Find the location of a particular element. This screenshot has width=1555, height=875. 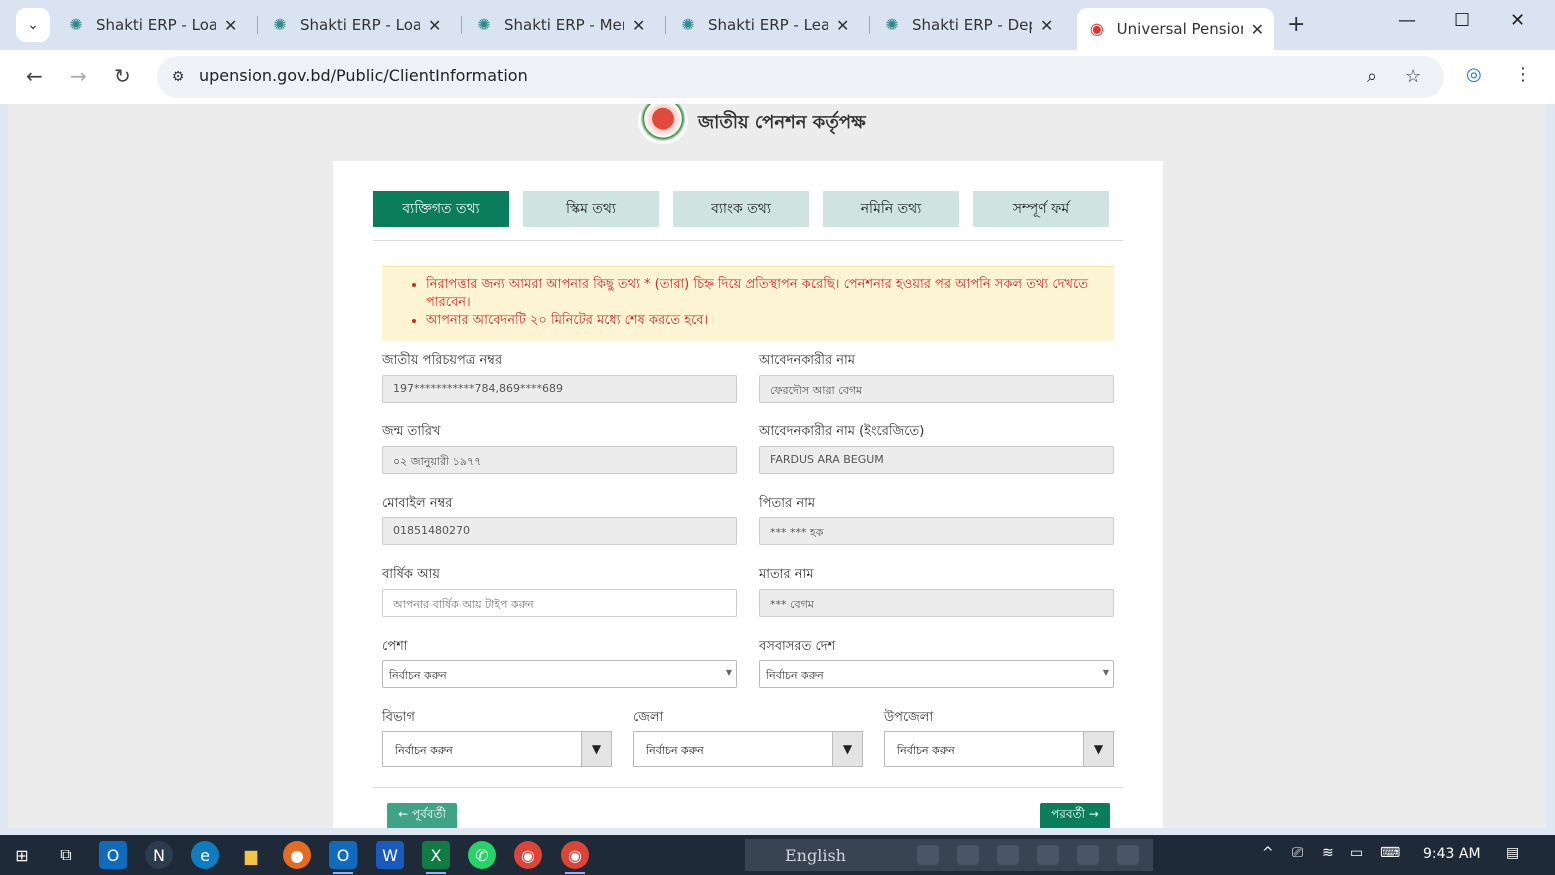

whatsapp-icon: ✆ is located at coordinates (482, 855).